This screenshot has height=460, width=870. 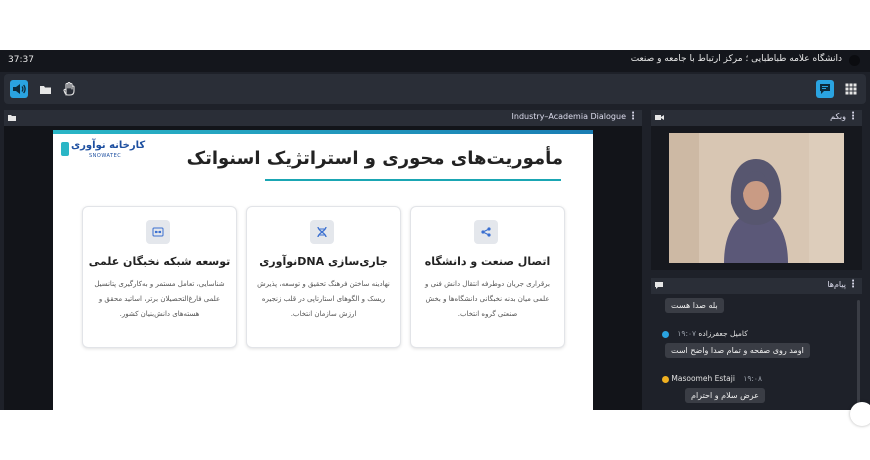 I want to click on chat-toggle-button, so click(x=825, y=89).